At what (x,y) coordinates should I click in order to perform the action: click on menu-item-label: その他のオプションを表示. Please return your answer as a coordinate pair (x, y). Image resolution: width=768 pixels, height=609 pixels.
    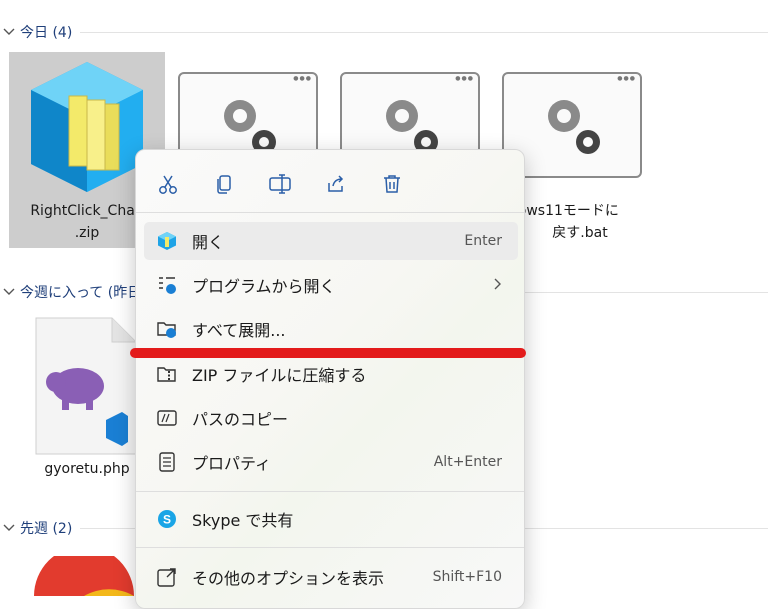
    Looking at the image, I should click on (288, 578).